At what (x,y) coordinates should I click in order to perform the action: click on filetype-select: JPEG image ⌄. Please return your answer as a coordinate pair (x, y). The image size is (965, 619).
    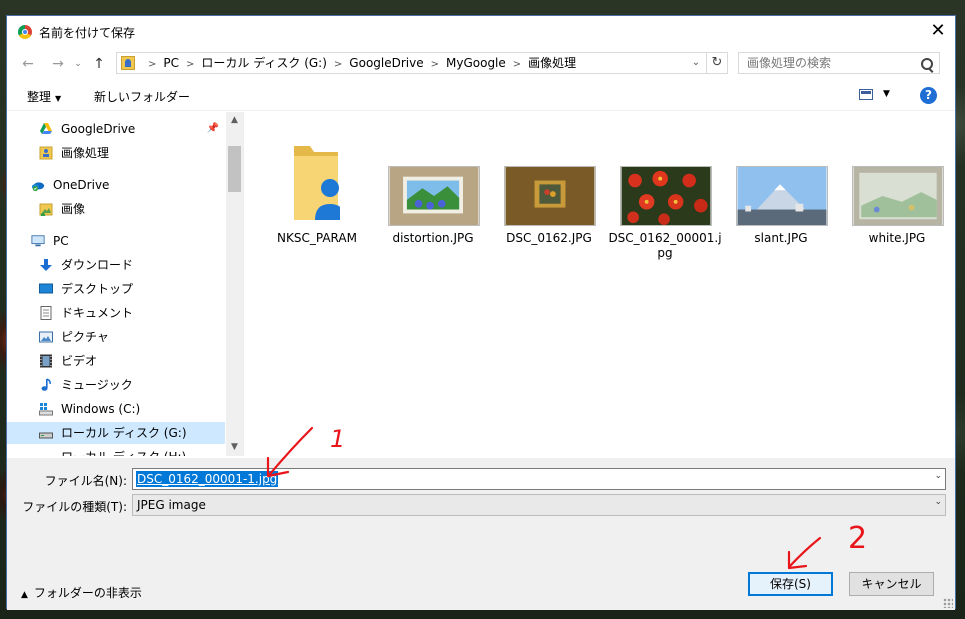
    Looking at the image, I should click on (539, 505).